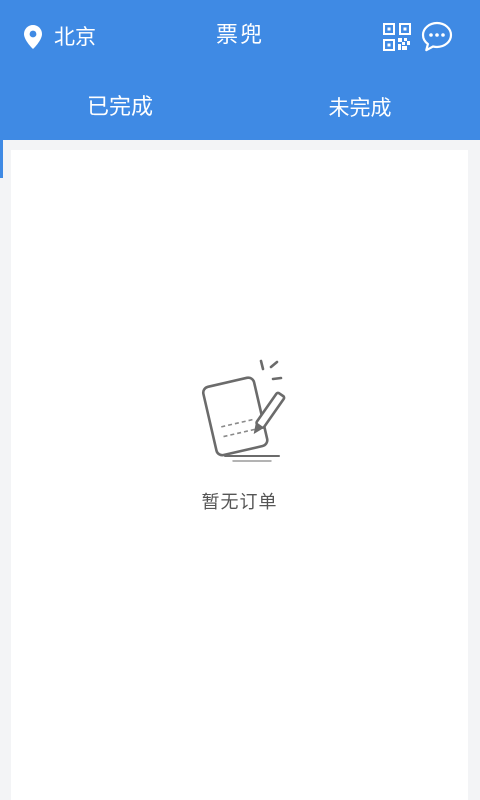 The width and height of the screenshot is (480, 800). I want to click on message-button, so click(437, 37).